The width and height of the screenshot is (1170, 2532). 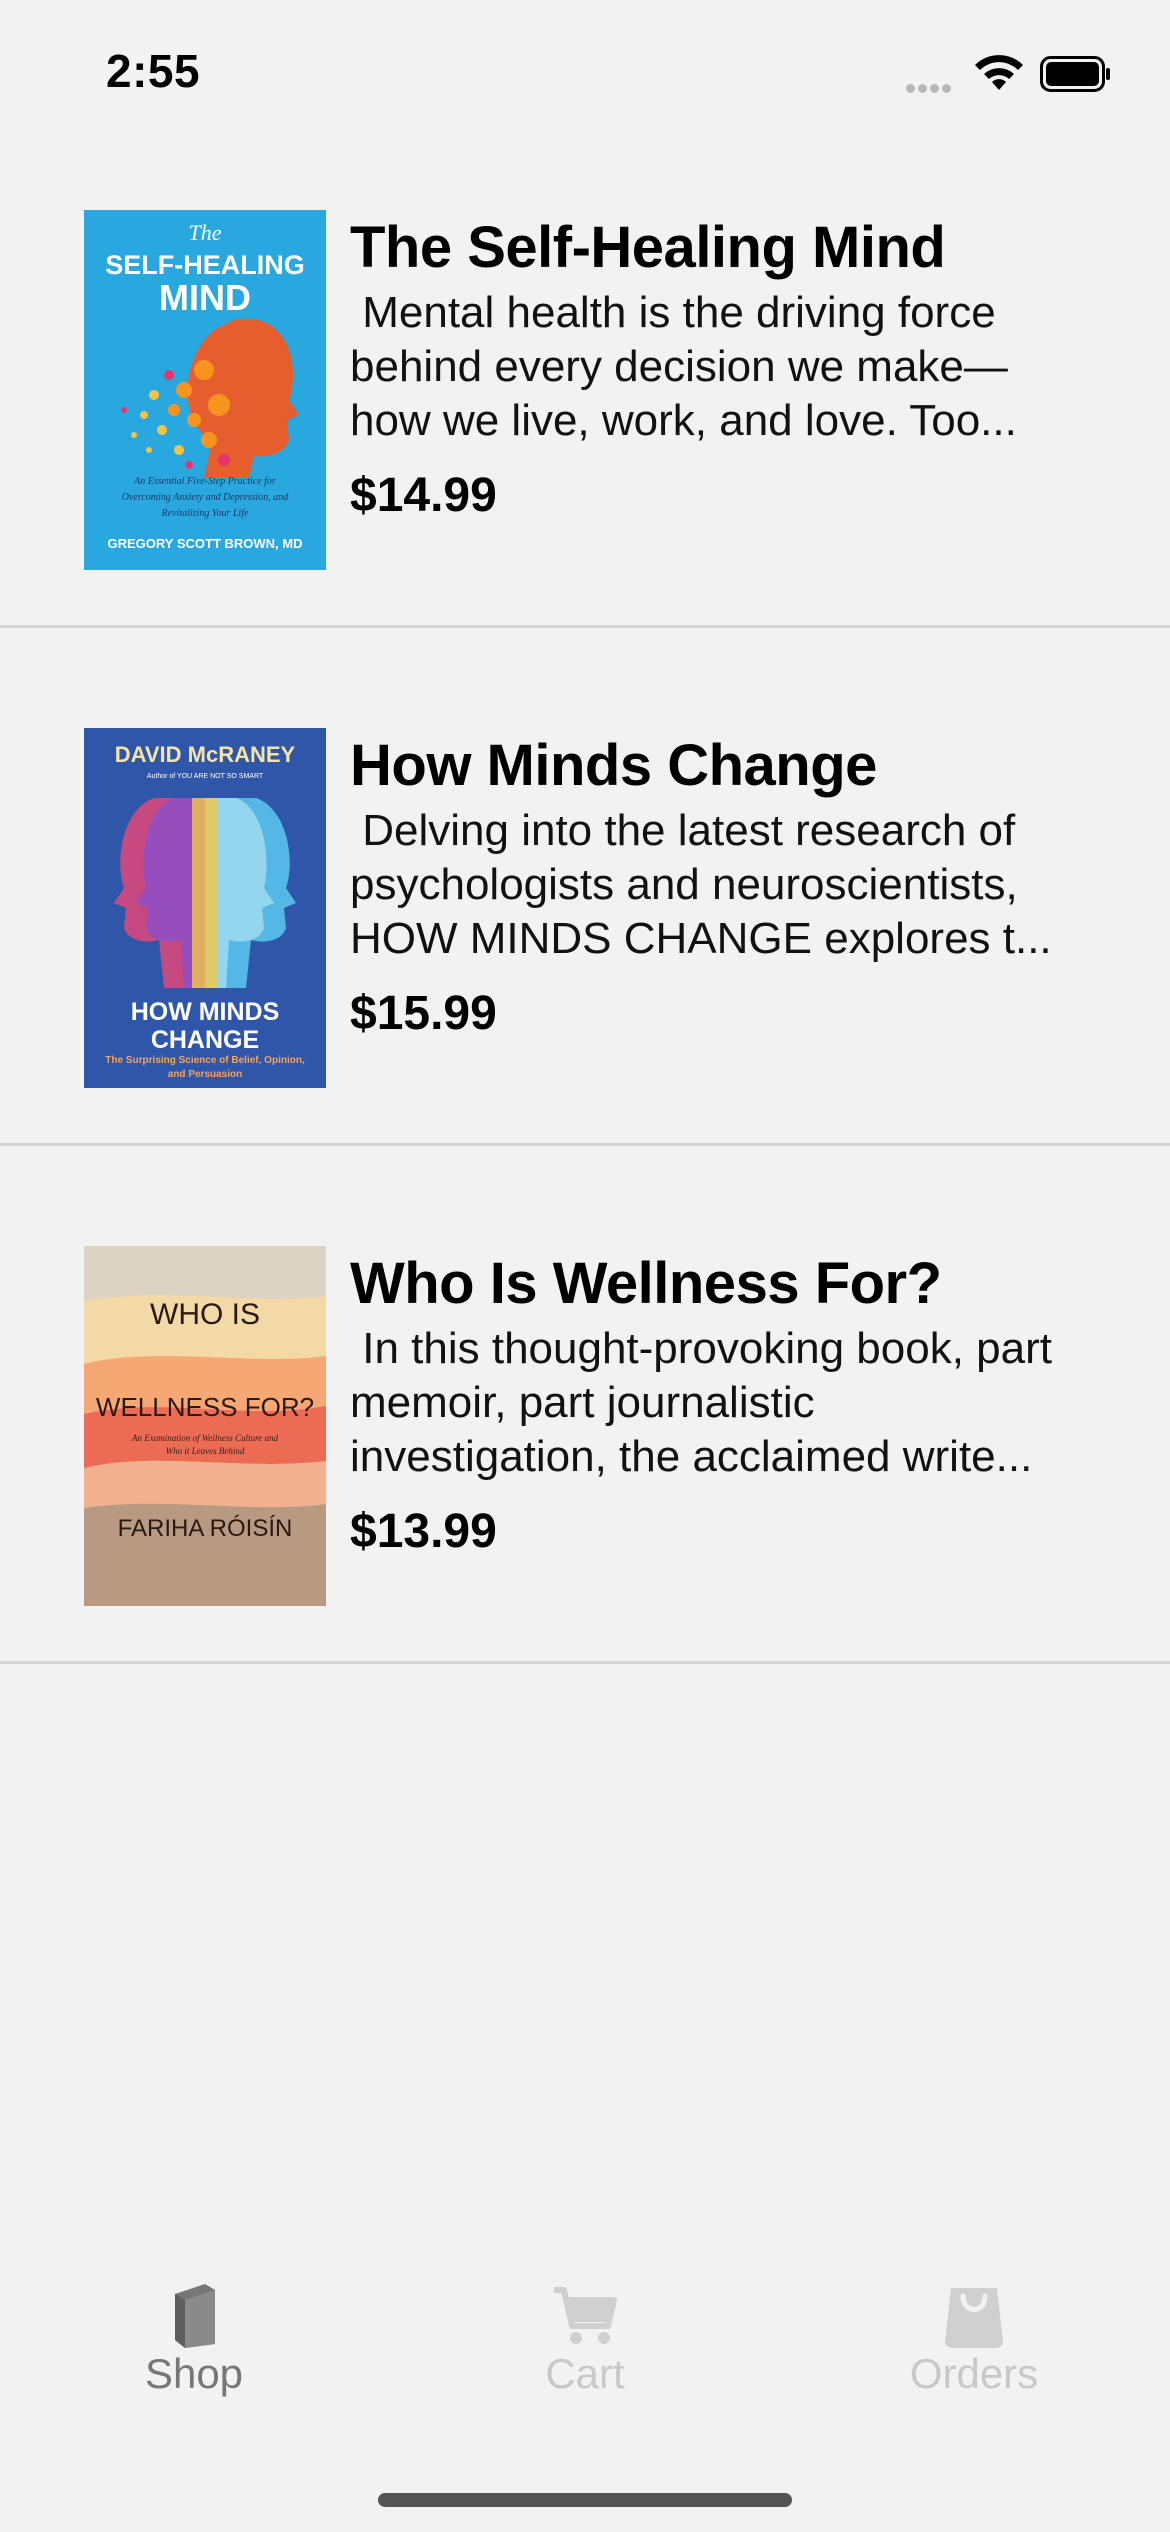 I want to click on cellular-signal-icon, so click(x=930, y=89).